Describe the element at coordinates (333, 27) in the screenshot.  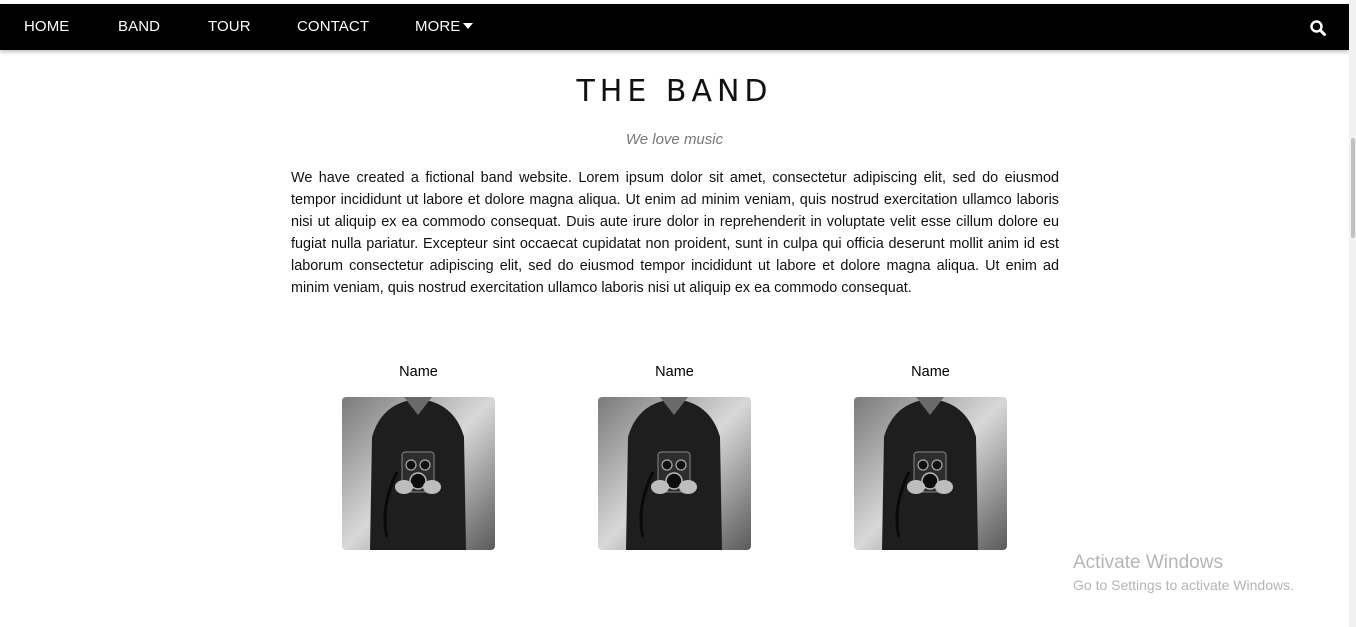
I see `nav-contact-link: CONTACT` at that location.